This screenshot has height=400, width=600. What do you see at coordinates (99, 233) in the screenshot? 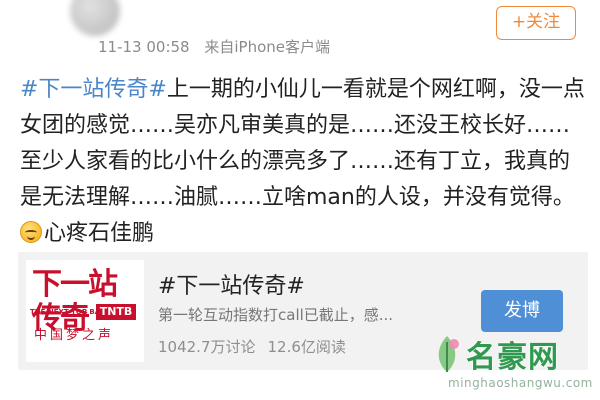
I see `post-text-end: 心疼石佳鹏` at bounding box center [99, 233].